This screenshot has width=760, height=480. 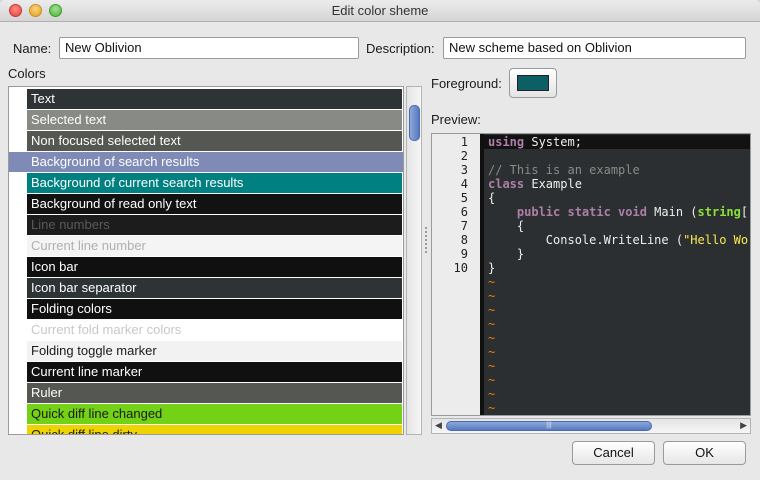 What do you see at coordinates (535, 142) in the screenshot?
I see `code-line-1: using System;` at bounding box center [535, 142].